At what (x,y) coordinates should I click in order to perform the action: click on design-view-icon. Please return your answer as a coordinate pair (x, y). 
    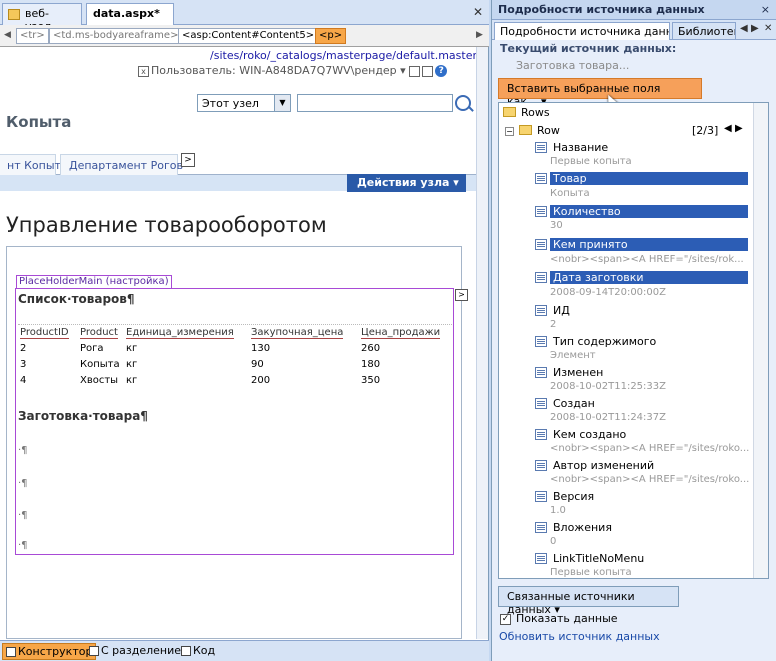
    Looking at the image, I should click on (11, 652).